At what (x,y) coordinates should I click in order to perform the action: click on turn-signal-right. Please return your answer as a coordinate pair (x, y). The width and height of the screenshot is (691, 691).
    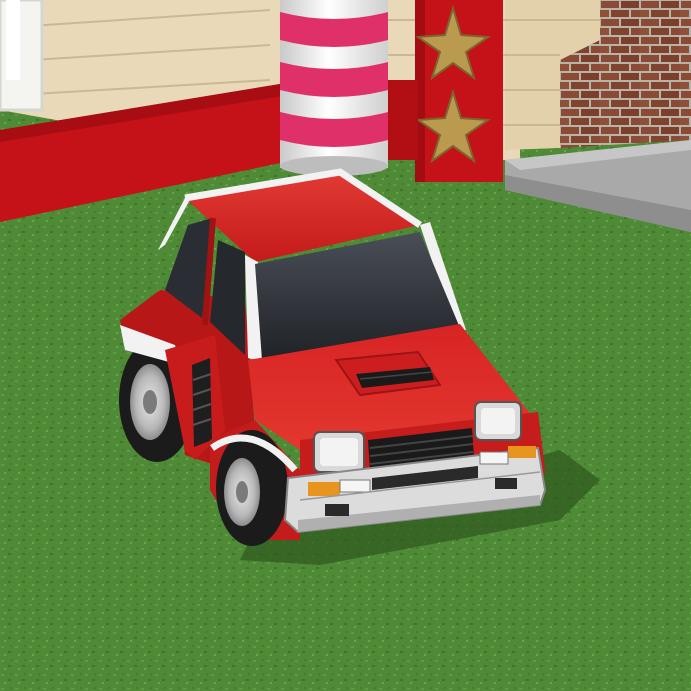
    Looking at the image, I should click on (522, 452).